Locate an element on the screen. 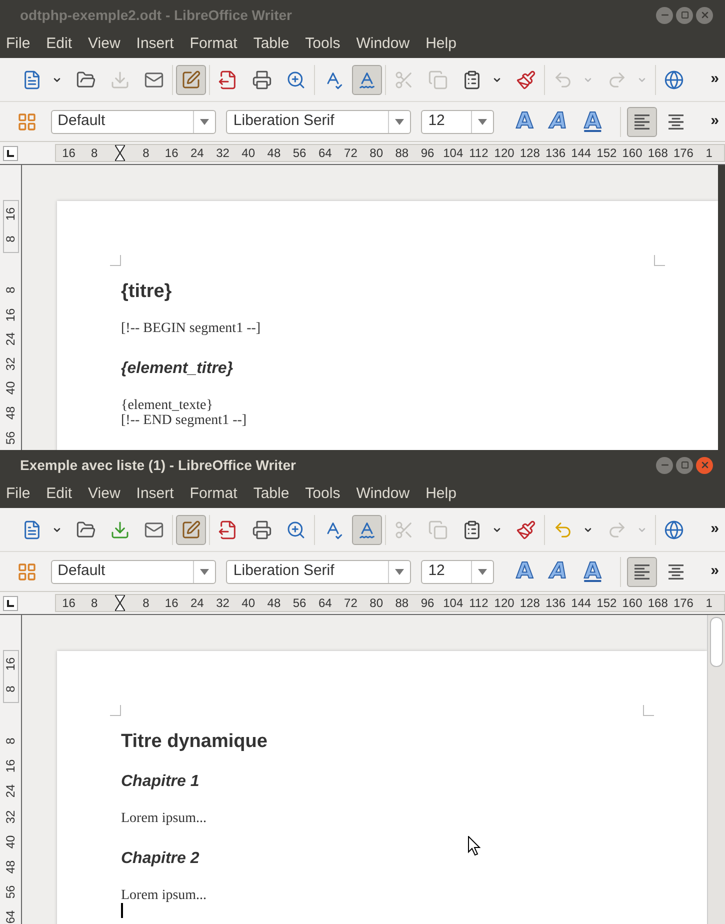 The image size is (725, 924). document-heading: Chapitre 1 is located at coordinates (160, 782).